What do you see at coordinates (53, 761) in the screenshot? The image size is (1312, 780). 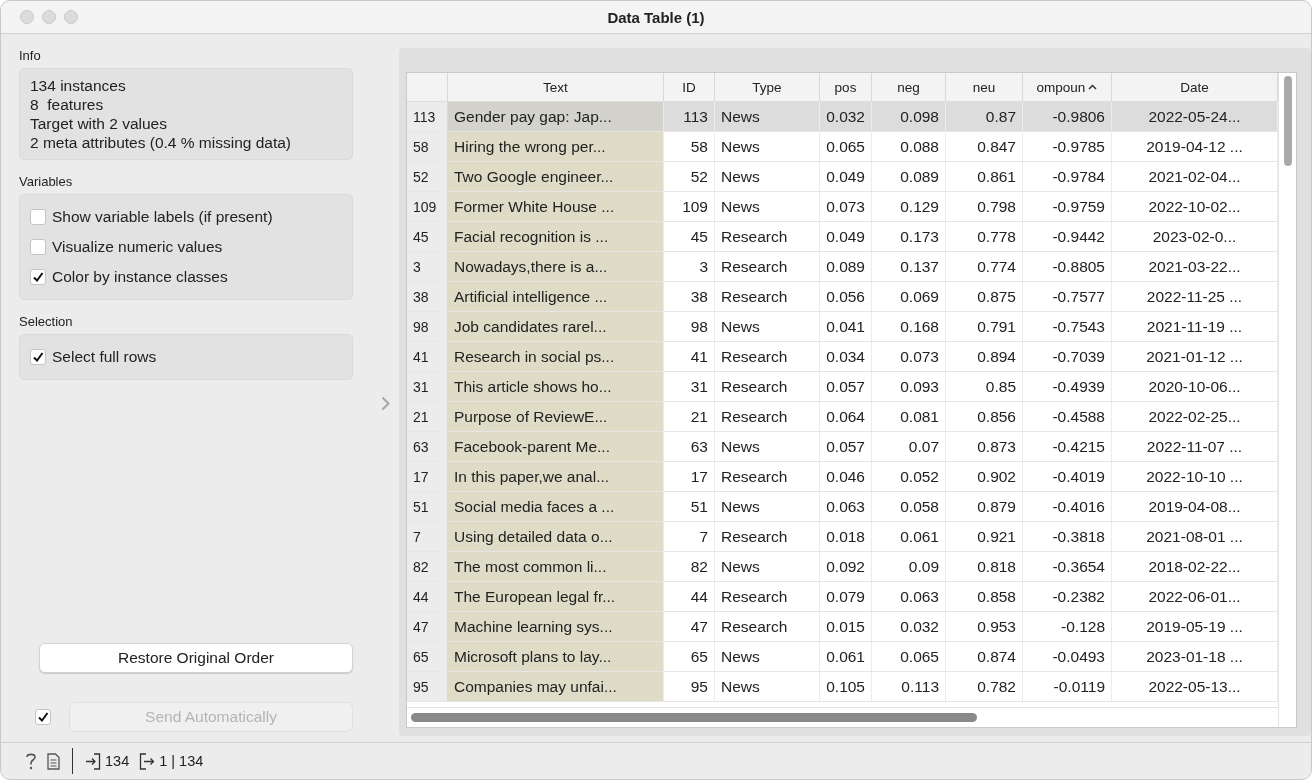 I see `document-icon` at bounding box center [53, 761].